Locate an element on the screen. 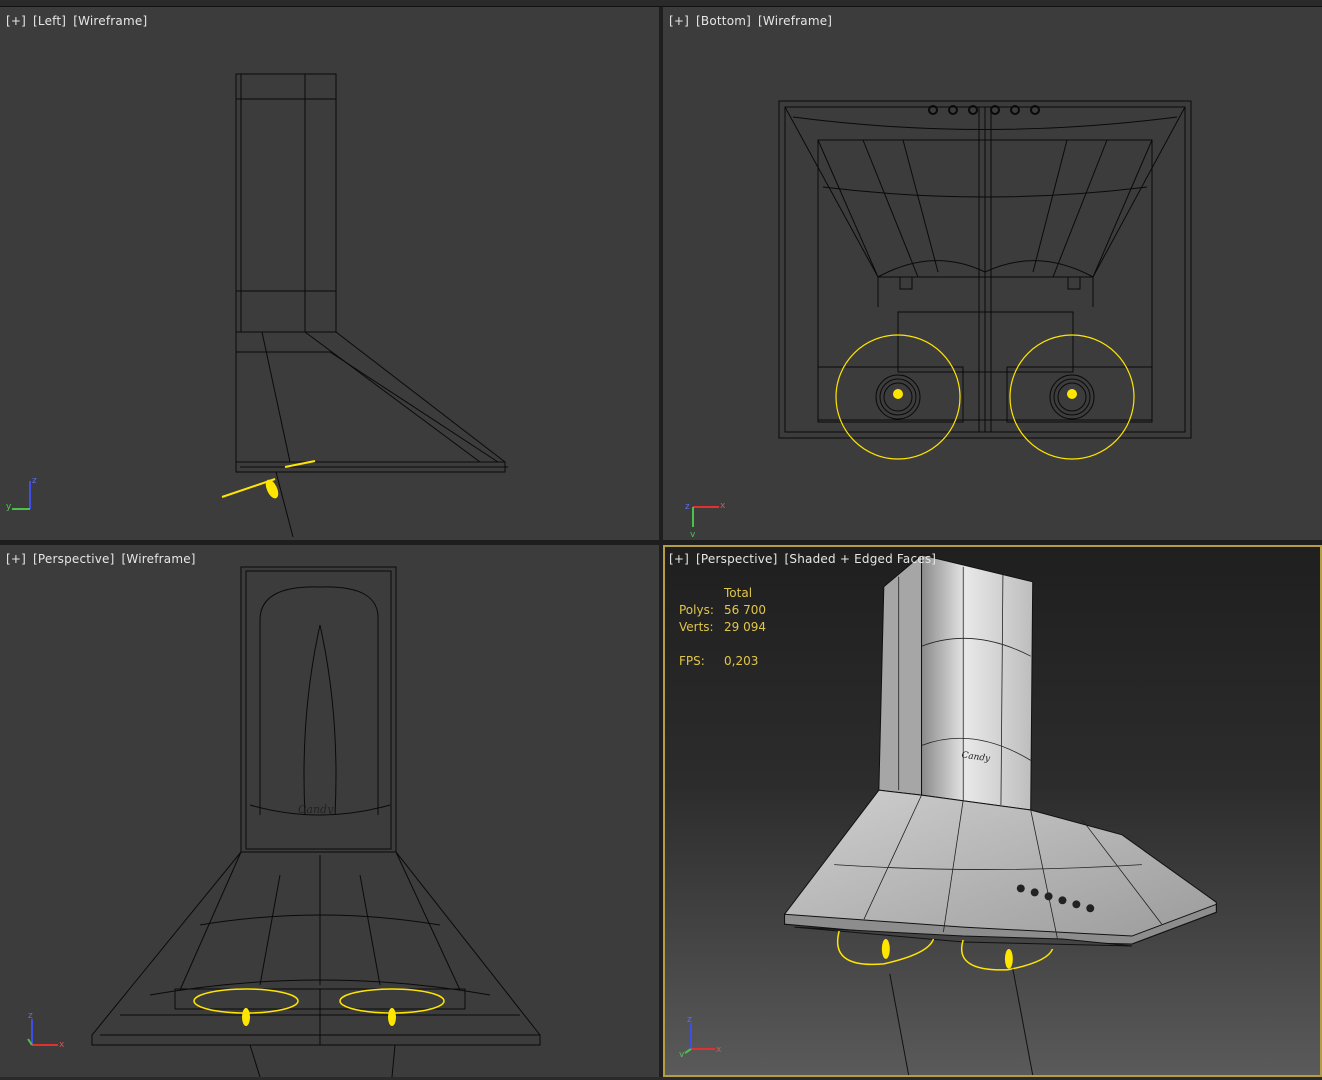  view-type-menu: [Left] is located at coordinates (49, 21).